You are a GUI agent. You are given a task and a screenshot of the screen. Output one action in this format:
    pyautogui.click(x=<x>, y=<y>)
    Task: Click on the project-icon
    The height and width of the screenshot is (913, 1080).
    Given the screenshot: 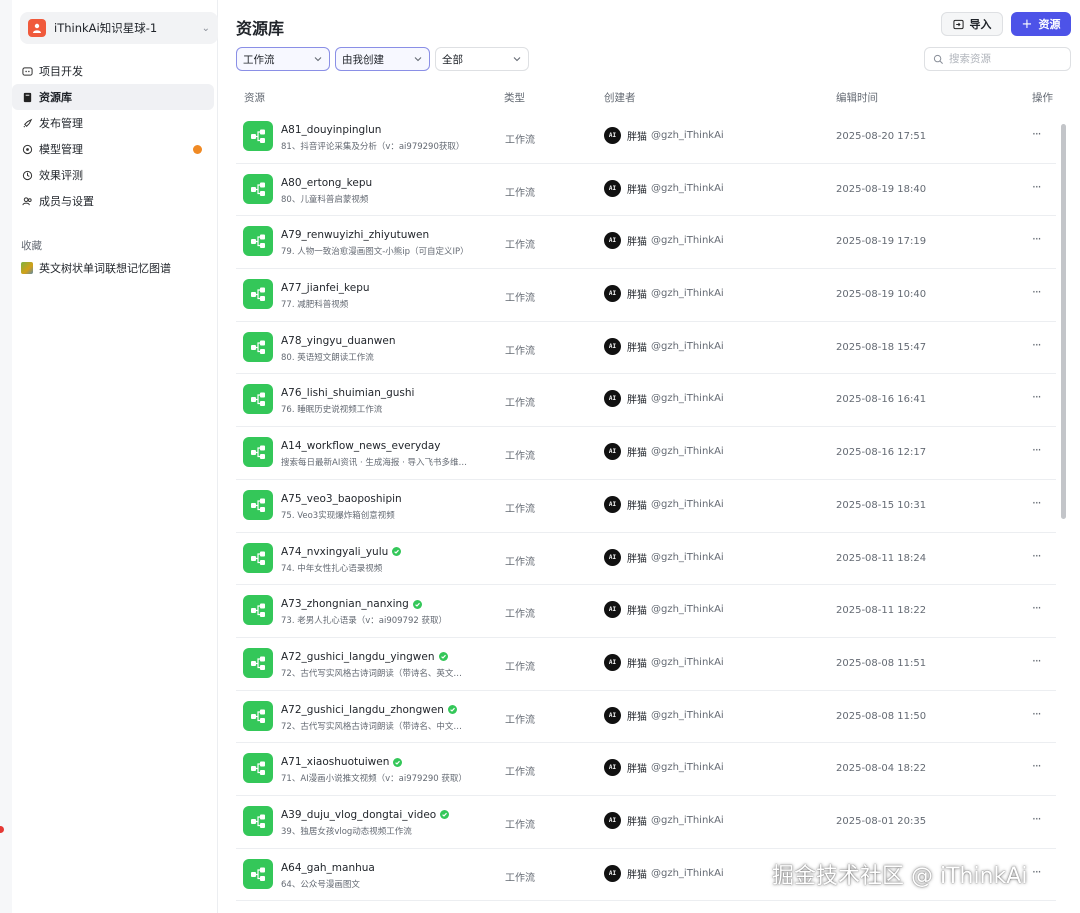 What is the action you would take?
    pyautogui.click(x=27, y=71)
    